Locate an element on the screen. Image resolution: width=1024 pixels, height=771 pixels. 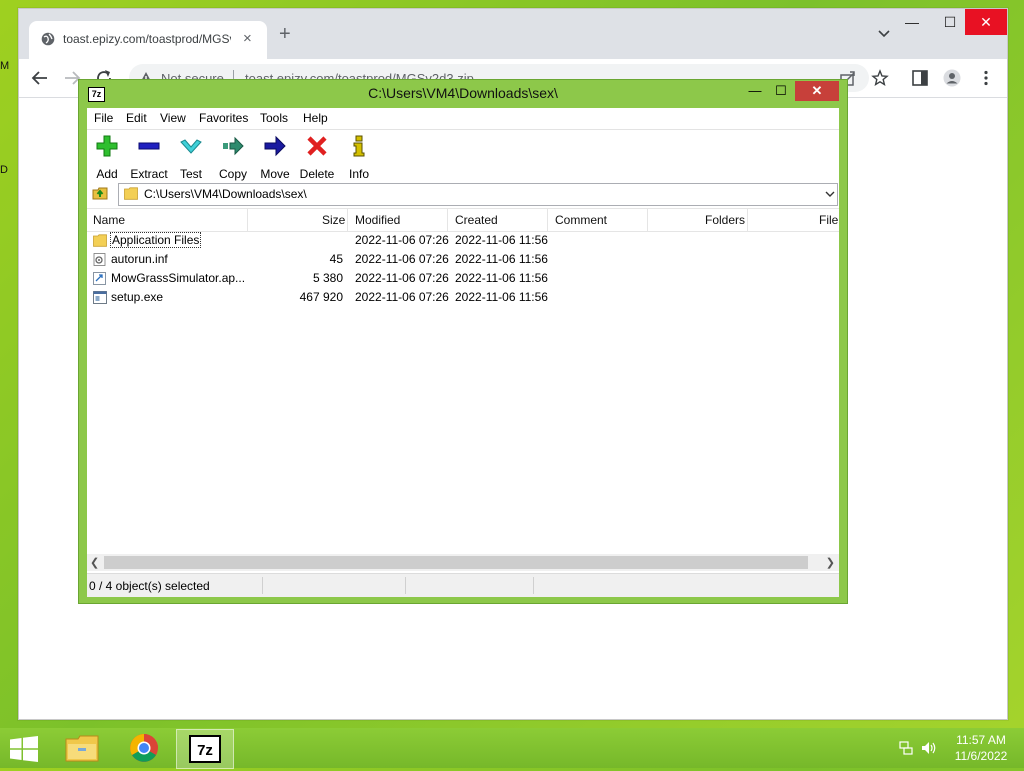
test-button: Test is located at coordinates (191, 157).